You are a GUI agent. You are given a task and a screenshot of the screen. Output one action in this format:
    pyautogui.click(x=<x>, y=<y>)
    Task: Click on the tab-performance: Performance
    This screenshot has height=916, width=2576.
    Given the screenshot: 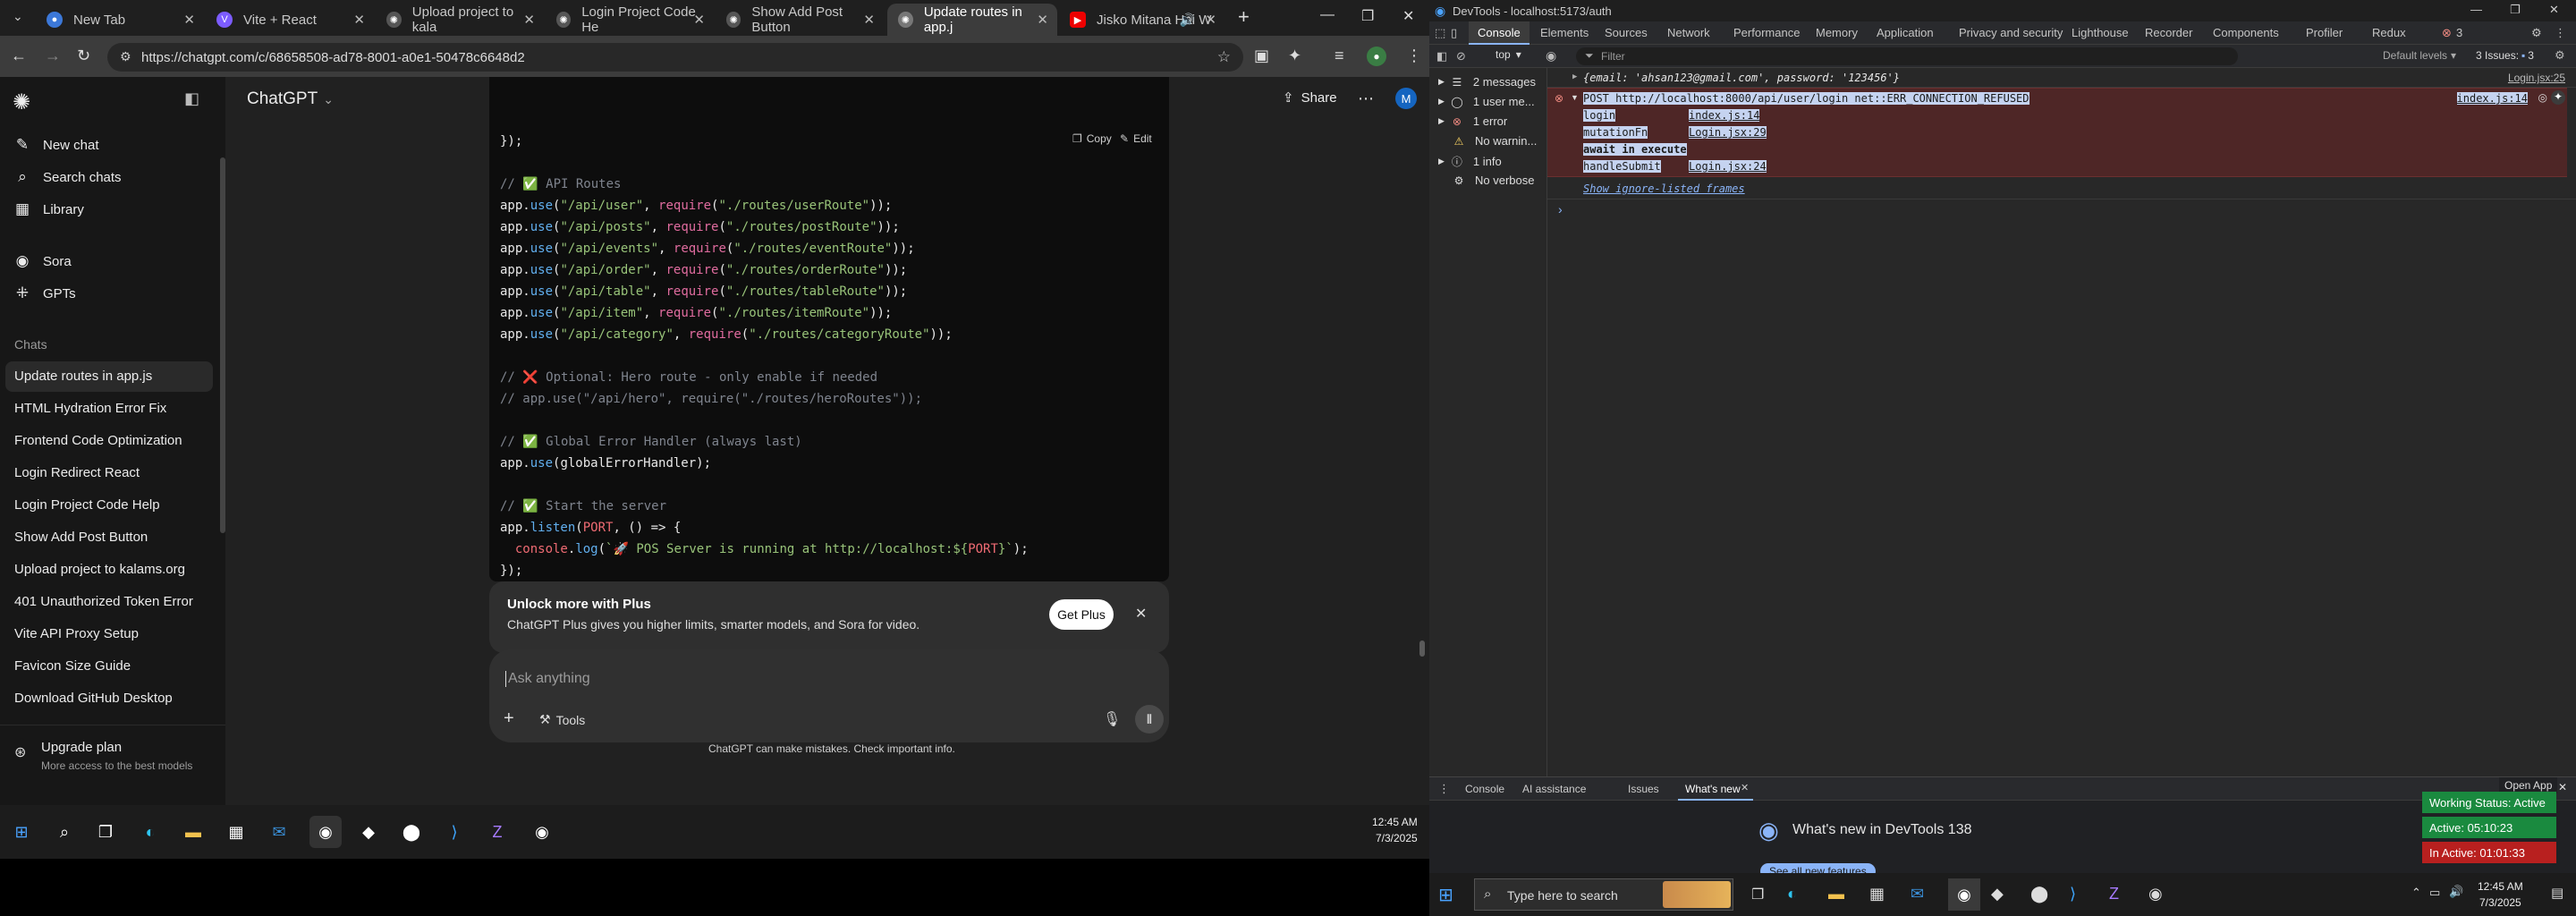 What is the action you would take?
    pyautogui.click(x=1766, y=32)
    